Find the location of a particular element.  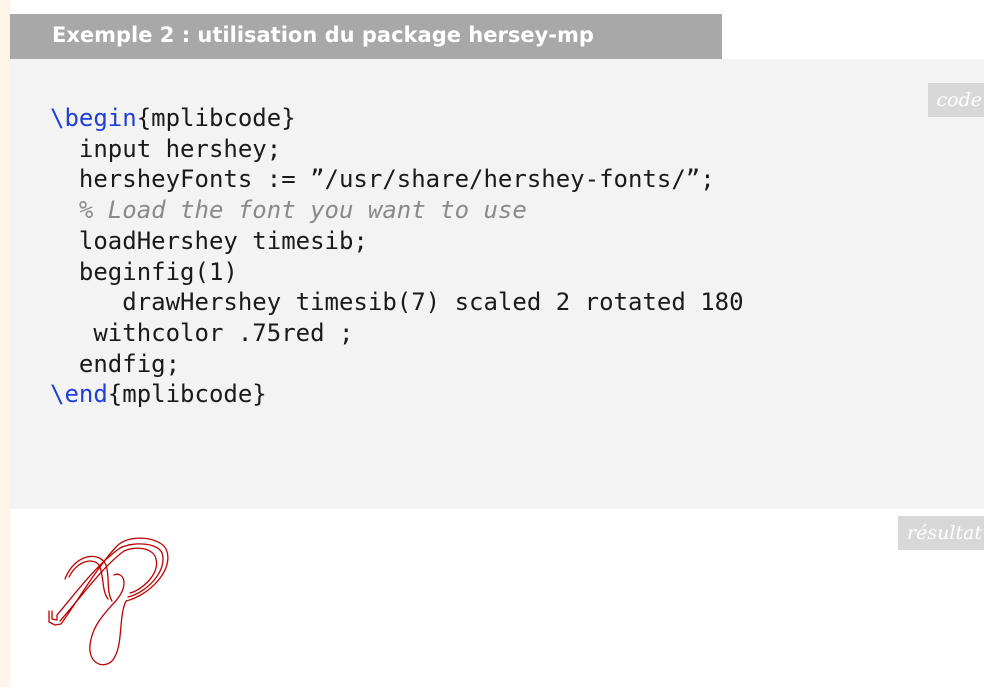

latex-keyword: \begin is located at coordinates (93, 118).